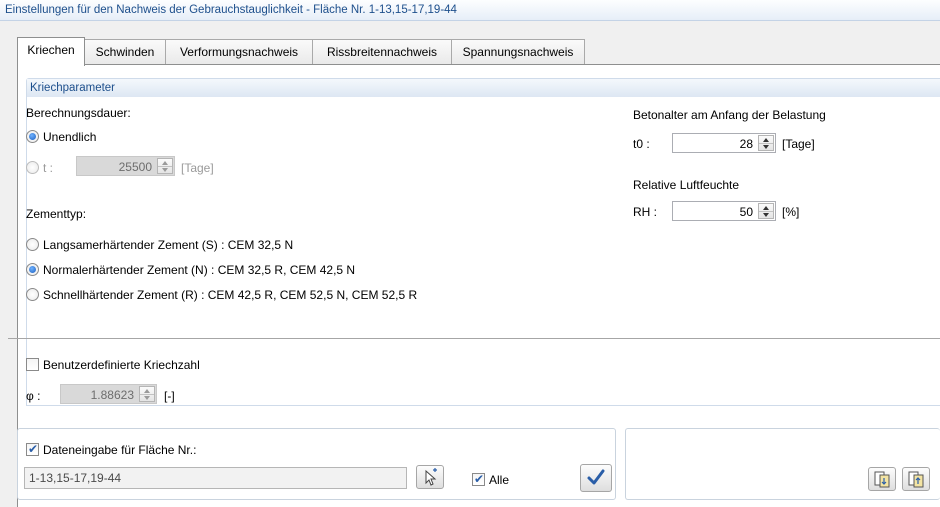  What do you see at coordinates (686, 185) in the screenshot?
I see `humidity-label: Relative Luftfeuchte` at bounding box center [686, 185].